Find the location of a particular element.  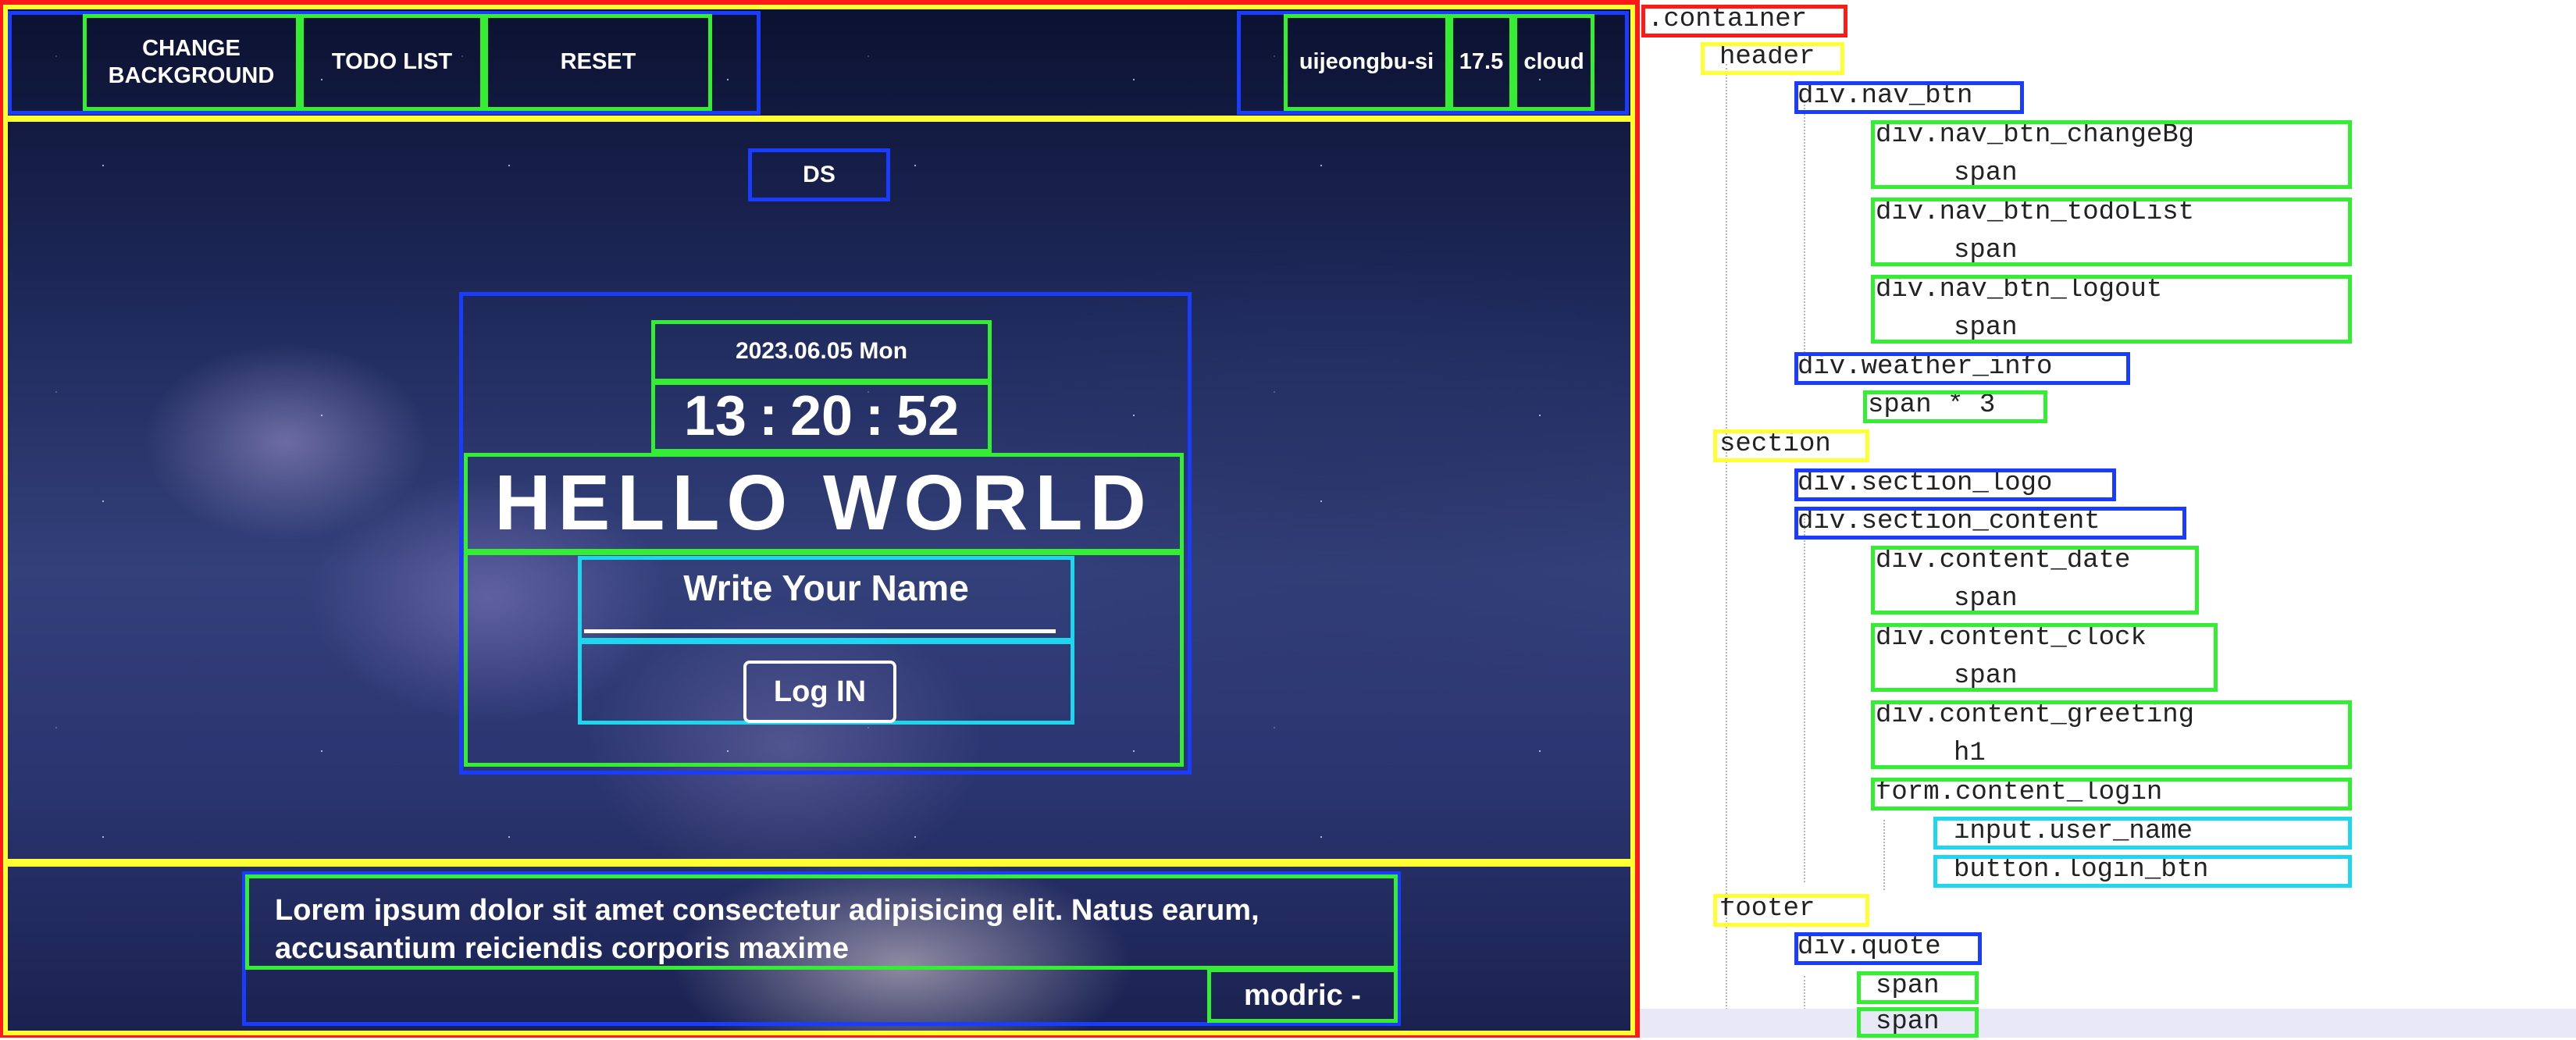

weather-condition-text: cloud is located at coordinates (1553, 62).